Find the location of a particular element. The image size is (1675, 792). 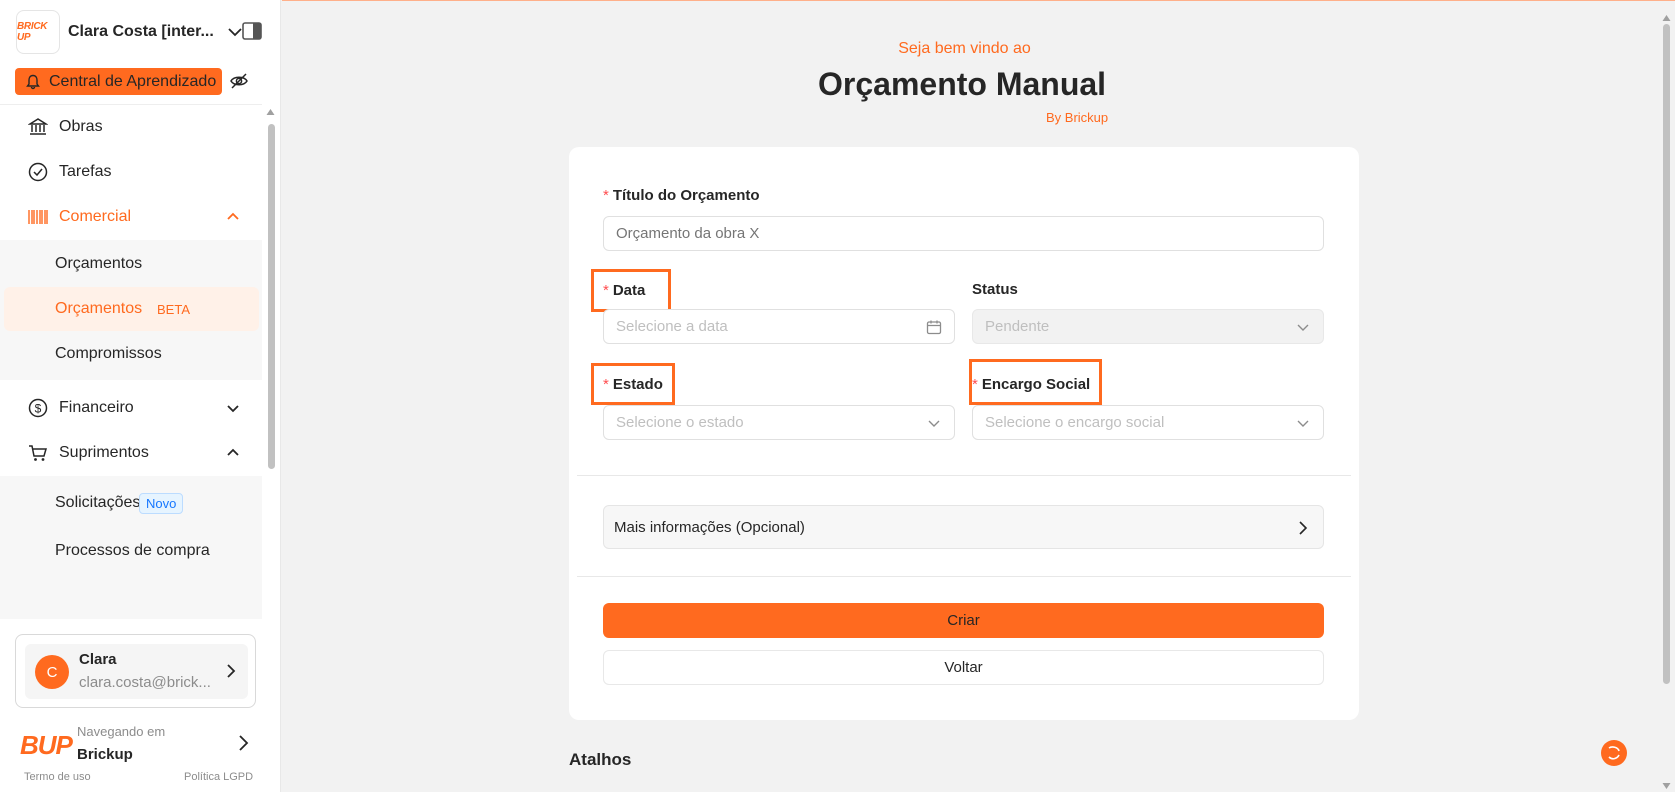

sidebar-item-label: Processos de compra is located at coordinates (132, 550).